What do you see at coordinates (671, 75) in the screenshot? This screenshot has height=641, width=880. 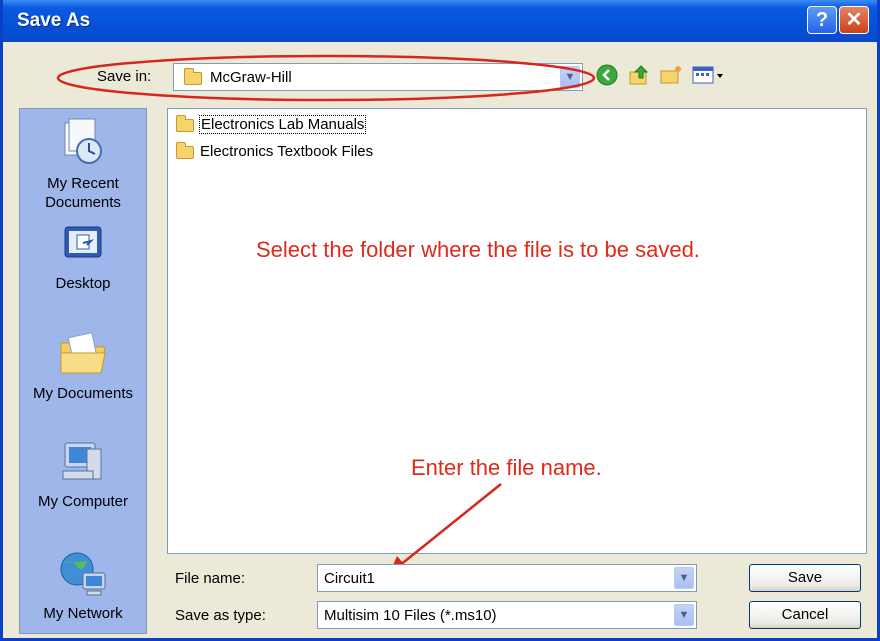 I see `new-folder-icon` at bounding box center [671, 75].